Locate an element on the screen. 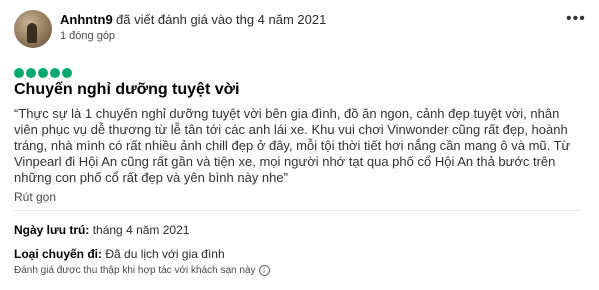 Image resolution: width=599 pixels, height=290 pixels. stay-date-label: Ngày lưu trú: is located at coordinates (52, 230).